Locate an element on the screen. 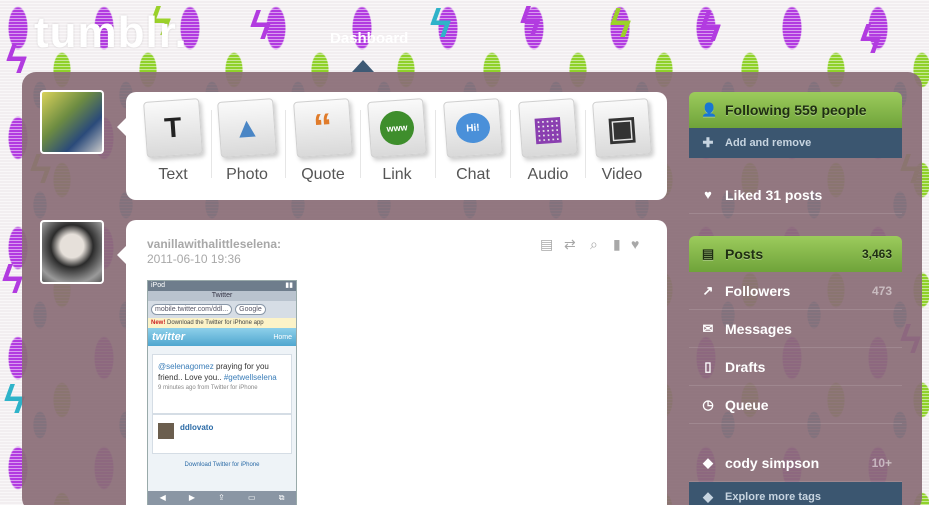 Image resolution: width=929 pixels, height=505 pixels. sidebar-item-drafts: ▯ Drafts is located at coordinates (795, 367).